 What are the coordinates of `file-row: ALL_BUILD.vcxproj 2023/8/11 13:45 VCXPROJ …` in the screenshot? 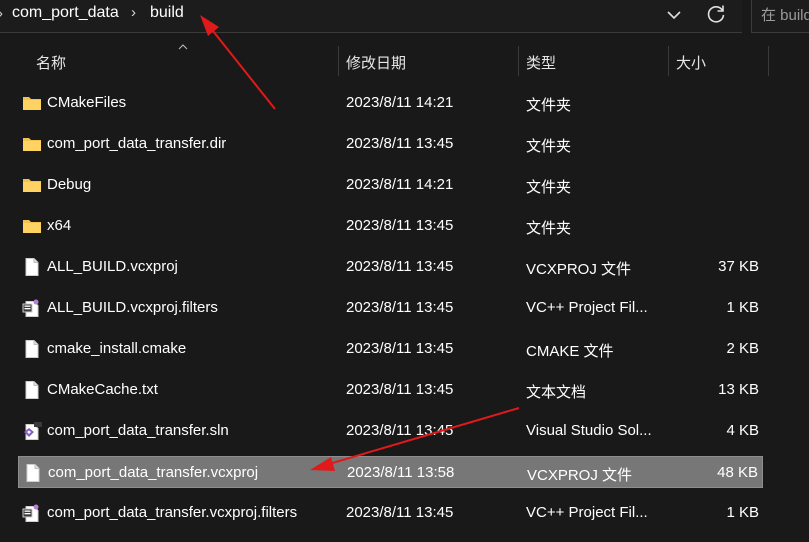 It's located at (390, 267).